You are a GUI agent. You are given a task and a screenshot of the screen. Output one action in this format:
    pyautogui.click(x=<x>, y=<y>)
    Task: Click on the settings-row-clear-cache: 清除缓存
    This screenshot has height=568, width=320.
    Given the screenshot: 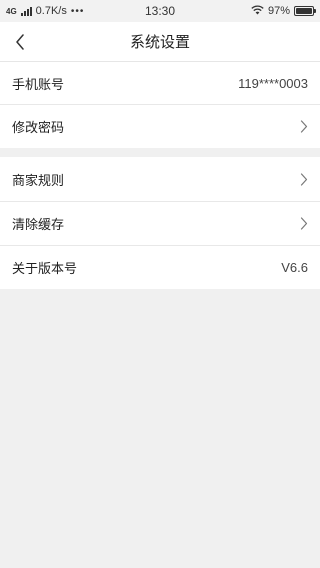 What is the action you would take?
    pyautogui.click(x=160, y=223)
    